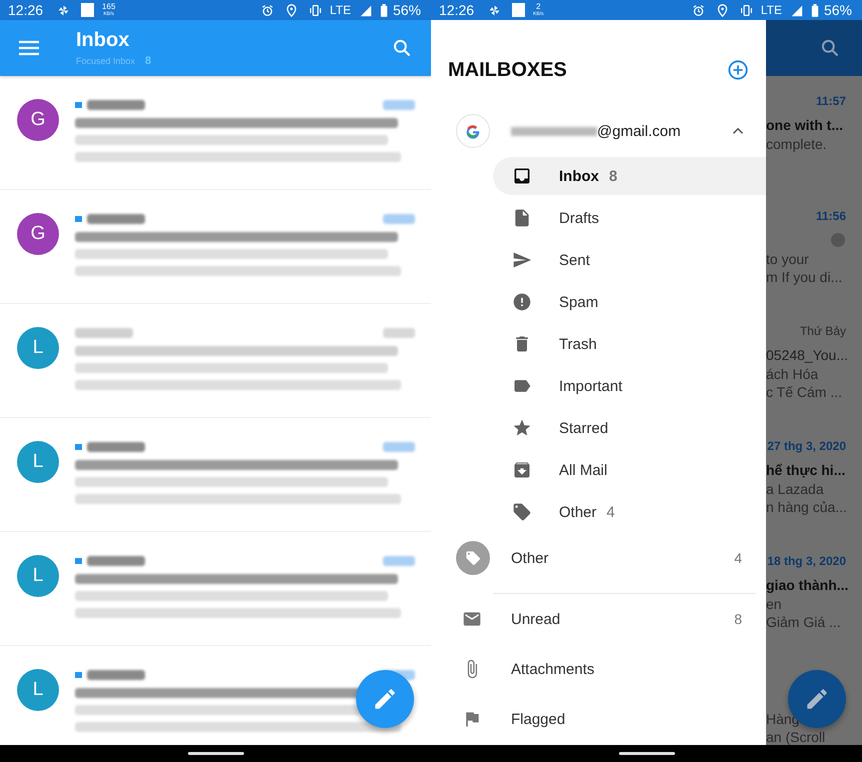  I want to click on folder-item: Trash, so click(629, 344).